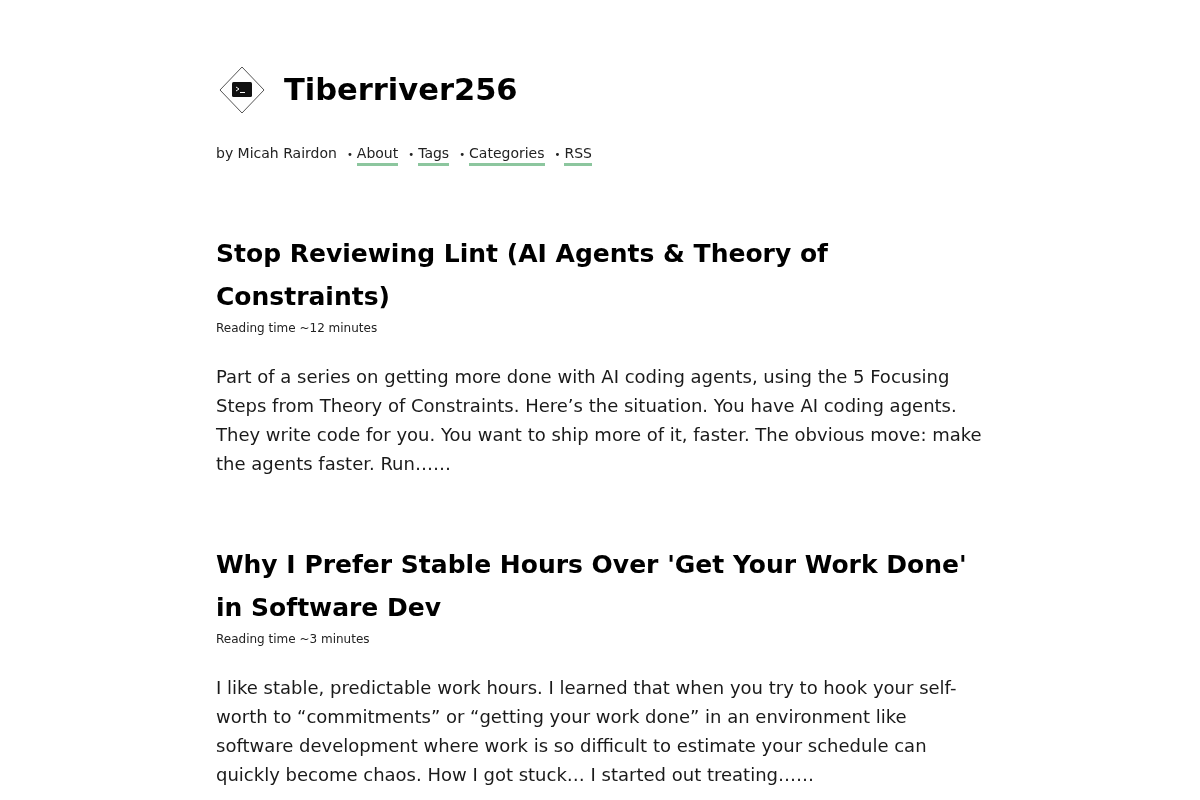 Image resolution: width=1200 pixels, height=800 pixels. I want to click on reading-time: Reading time ~12 minutes, so click(297, 328).